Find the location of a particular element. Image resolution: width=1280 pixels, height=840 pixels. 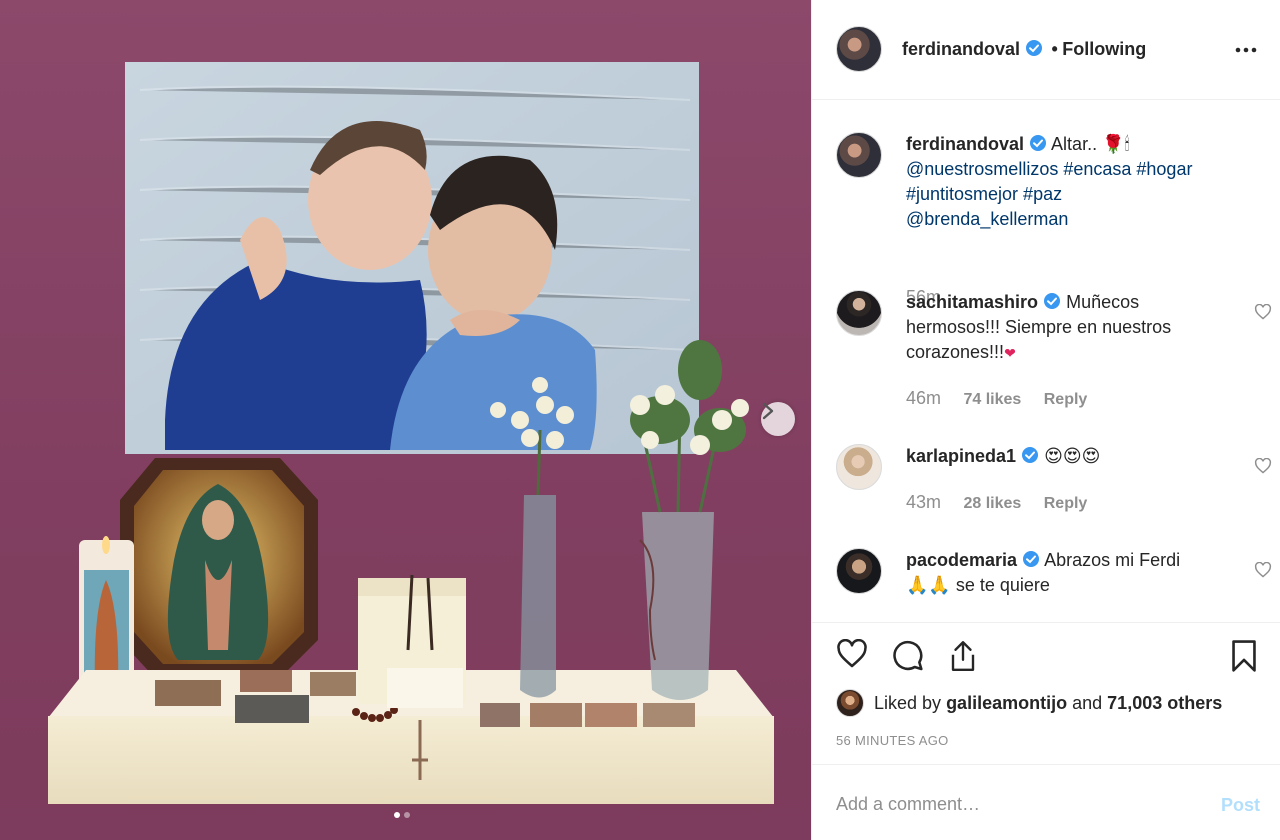

comment-body: karlapineda1 😍😍😍 is located at coordinates (1071, 456).